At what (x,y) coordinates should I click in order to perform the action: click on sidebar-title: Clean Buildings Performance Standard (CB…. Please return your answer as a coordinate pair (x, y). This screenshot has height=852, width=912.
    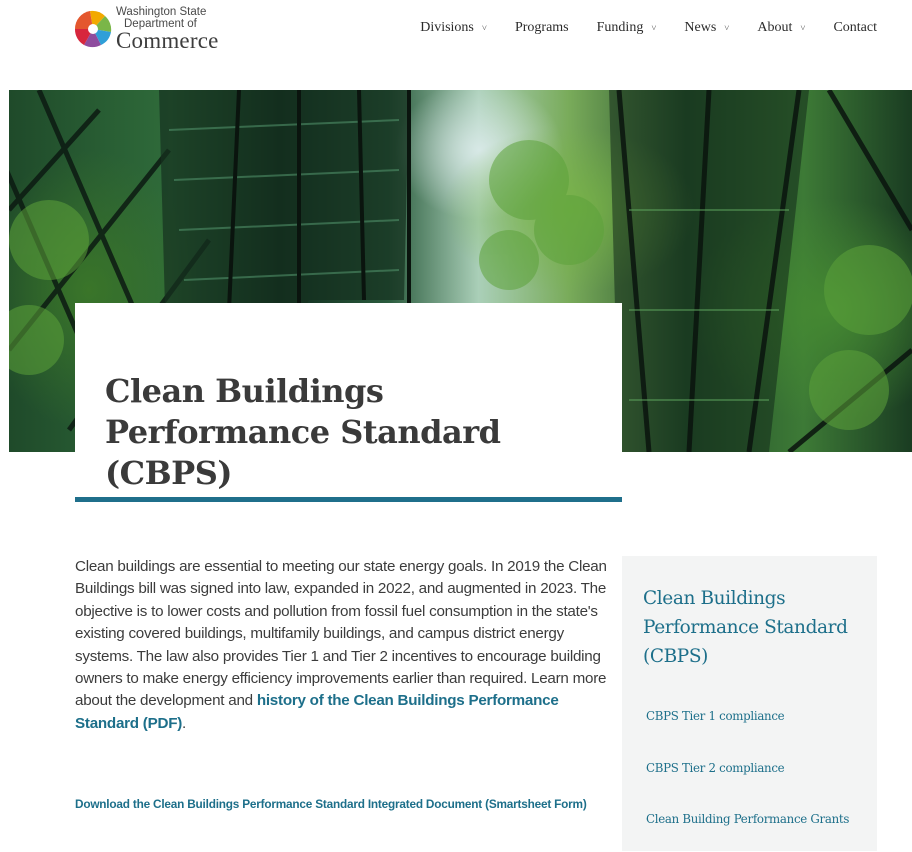
    Looking at the image, I should click on (745, 627).